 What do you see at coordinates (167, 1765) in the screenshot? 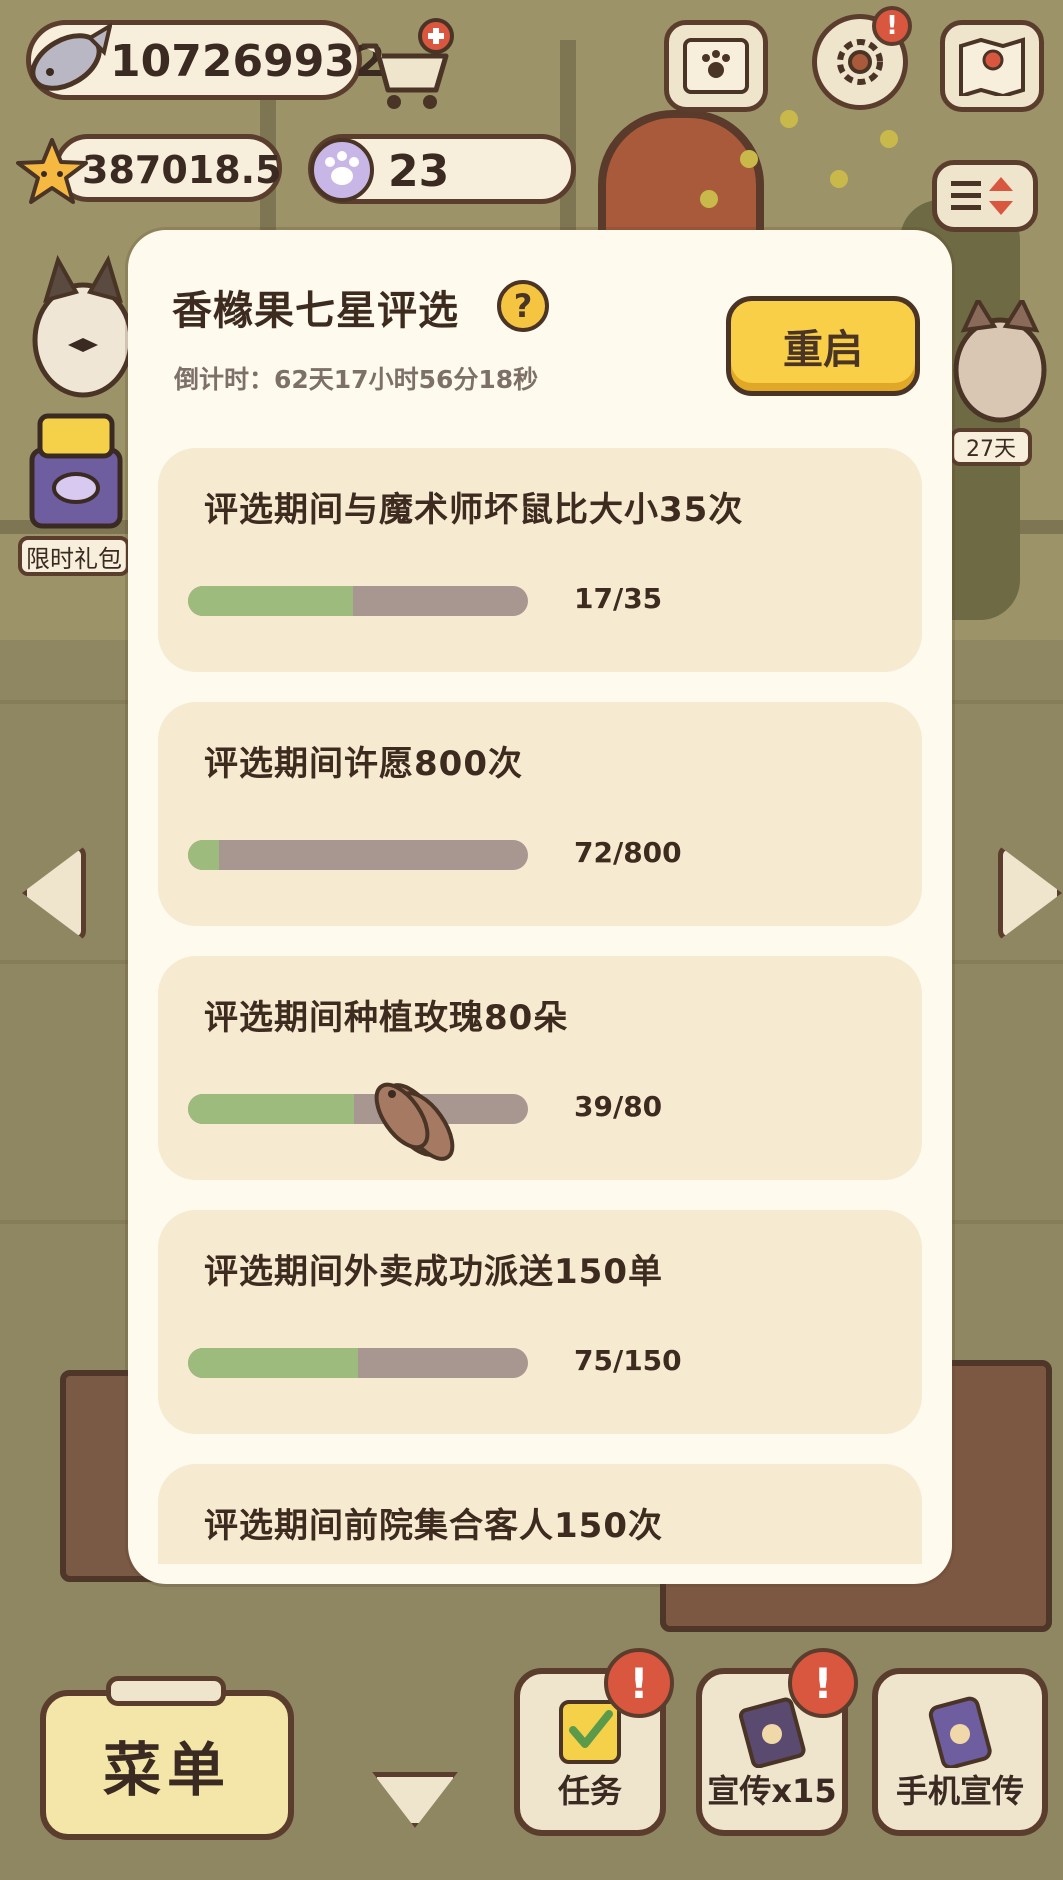
I see `menu-button: 菜单` at bounding box center [167, 1765].